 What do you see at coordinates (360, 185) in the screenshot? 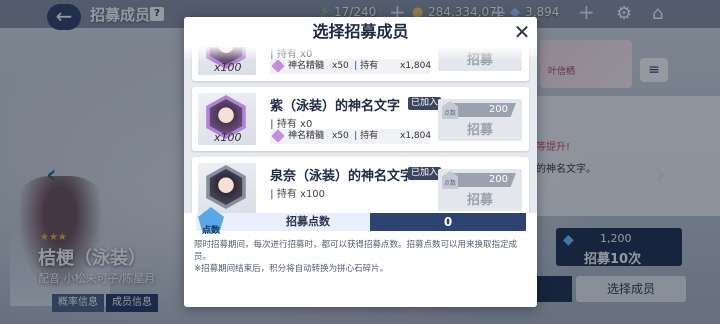
I see `member-card: 泉奈（泳装）的神名文字 已加入 | 持有 x100 200 点数 招募` at bounding box center [360, 185].